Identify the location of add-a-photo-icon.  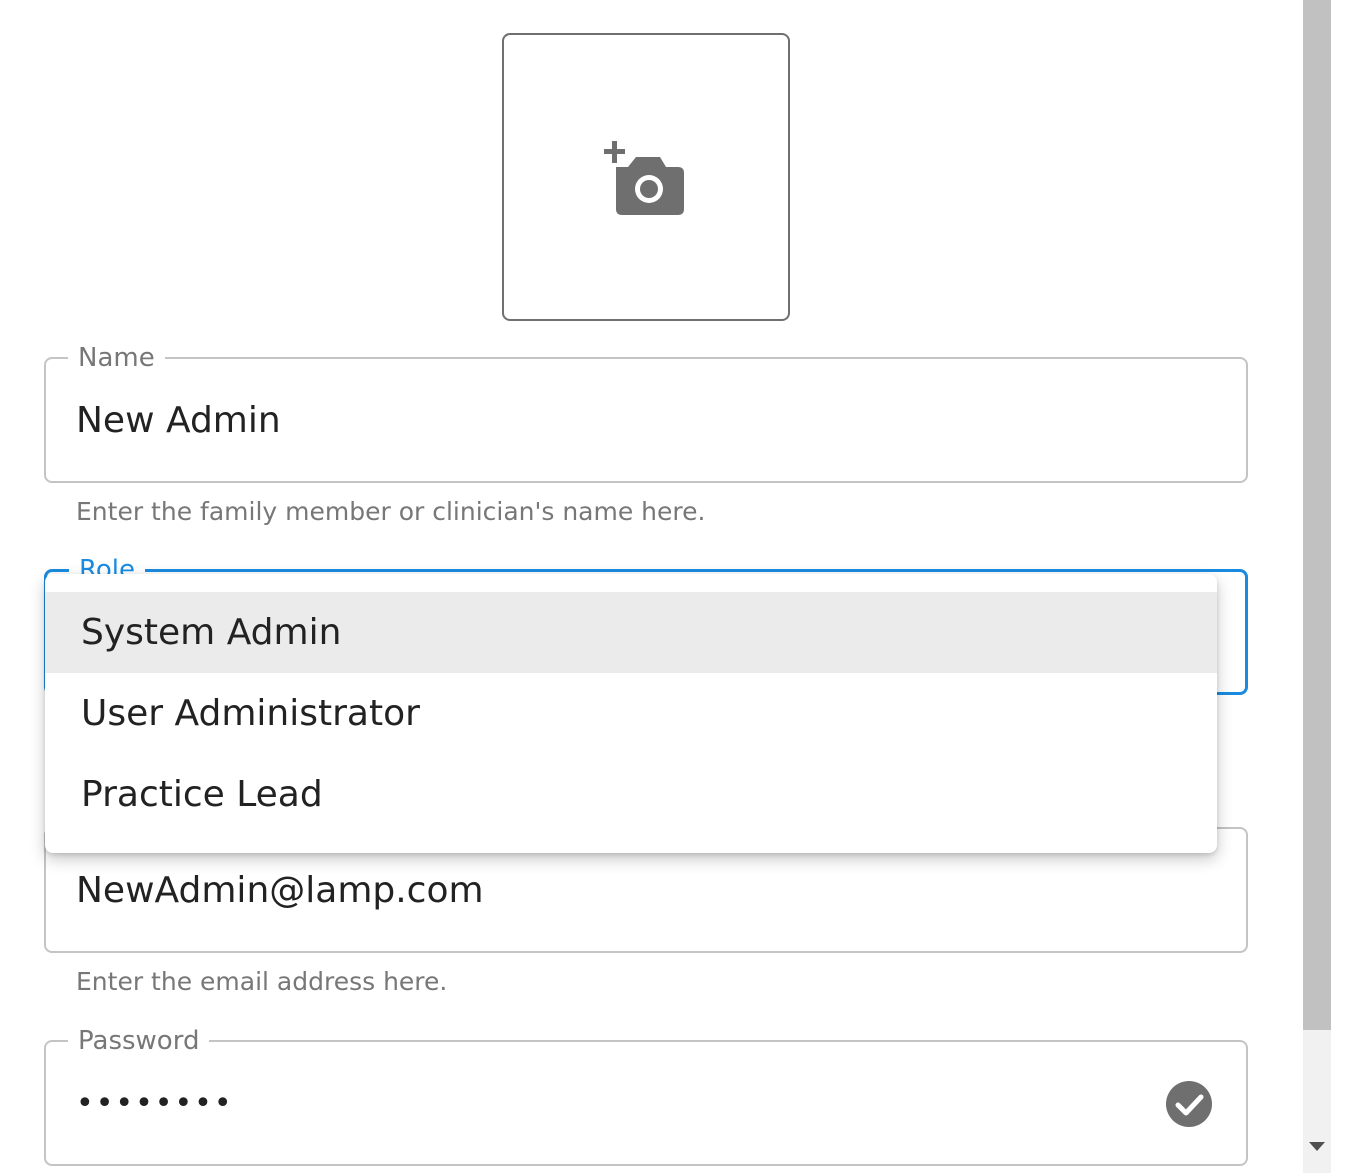
(644, 178).